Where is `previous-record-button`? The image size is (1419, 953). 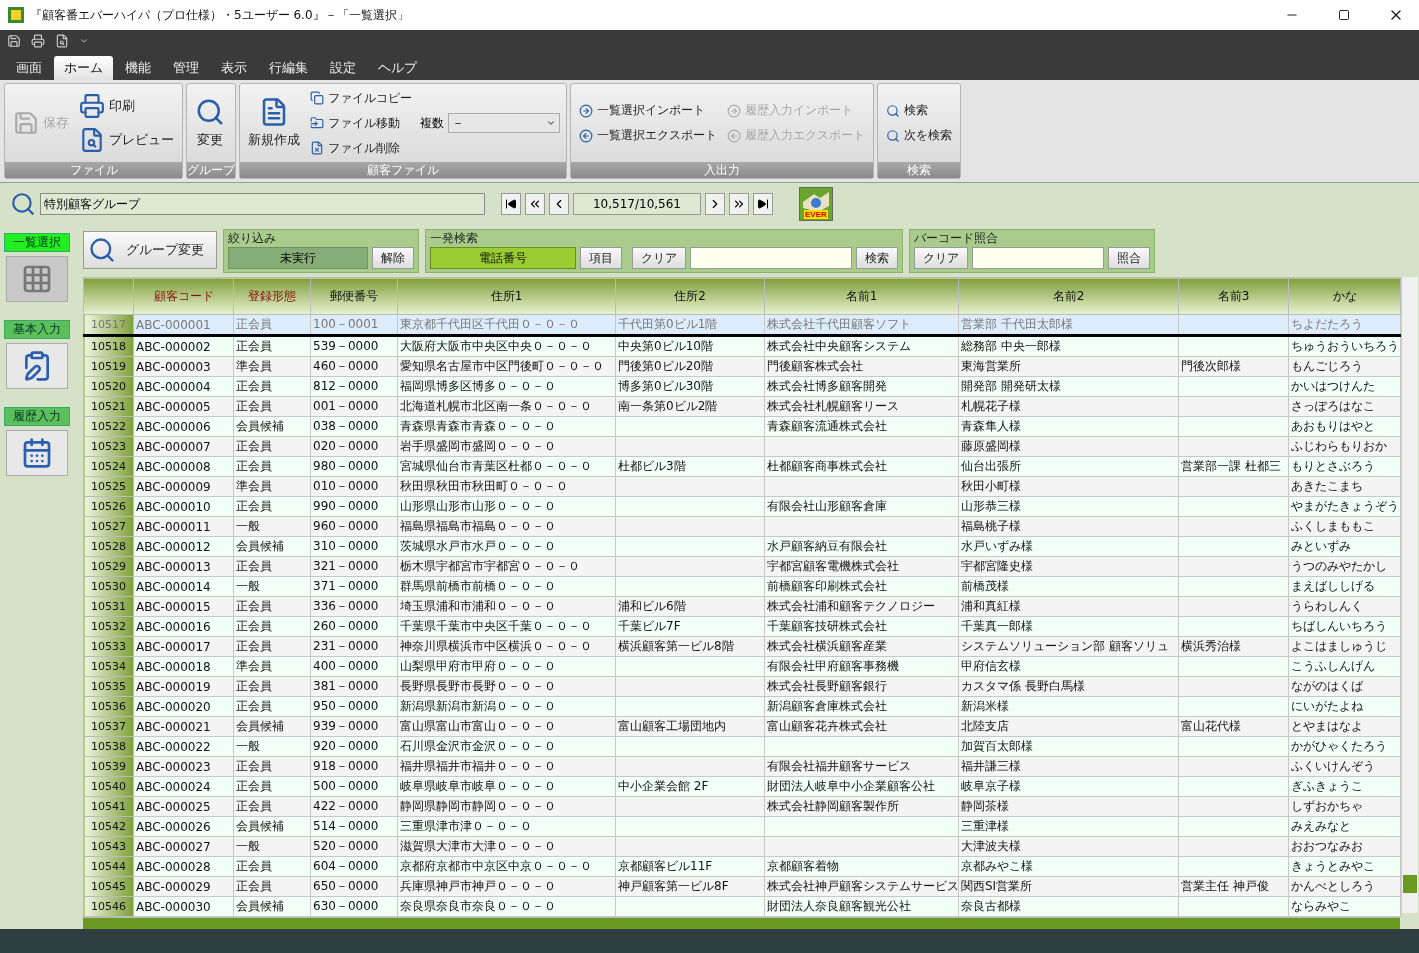 previous-record-button is located at coordinates (559, 204).